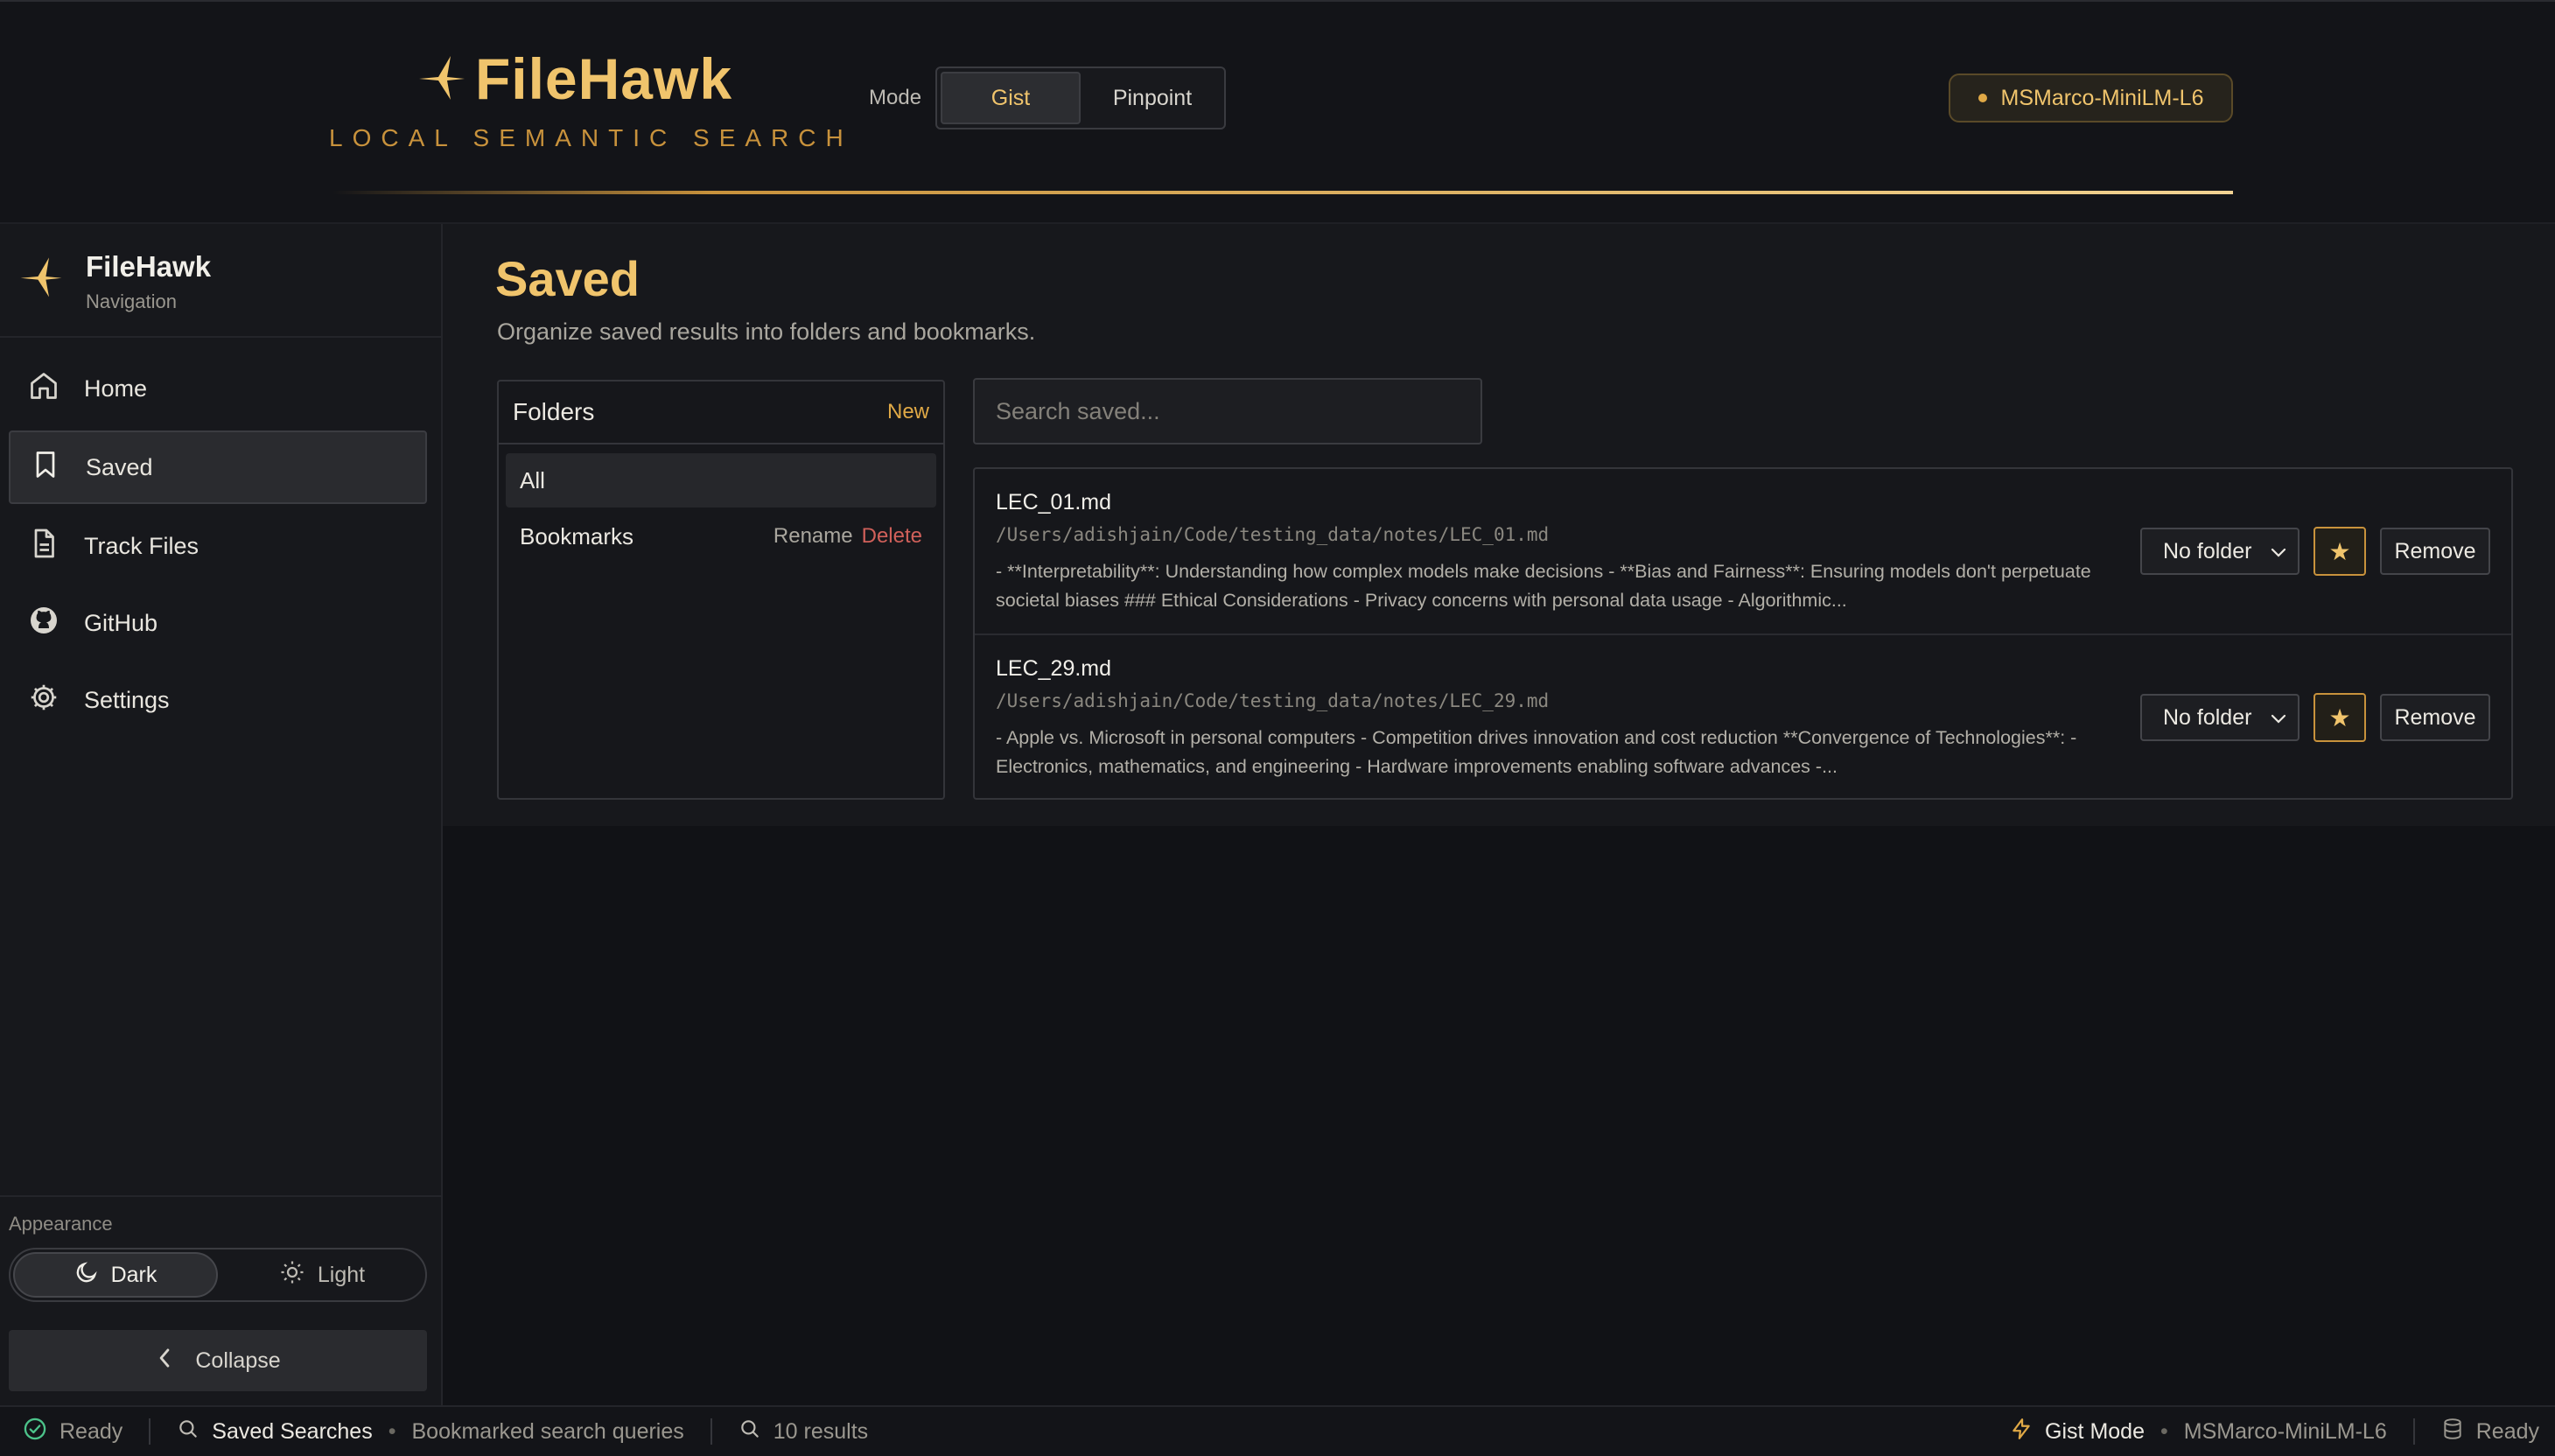 The image size is (2555, 1456). What do you see at coordinates (577, 536) in the screenshot?
I see `folder-item-label: Bookmarks` at bounding box center [577, 536].